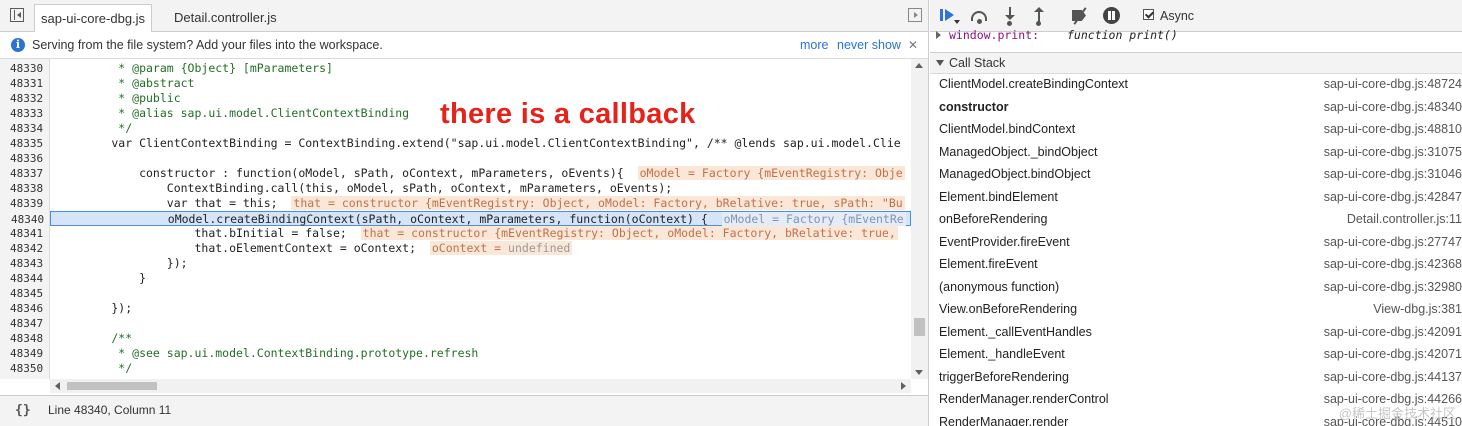 The image size is (1462, 426). I want to click on frame-location: sap-ui-core-dbg.js:48340, so click(1393, 107).